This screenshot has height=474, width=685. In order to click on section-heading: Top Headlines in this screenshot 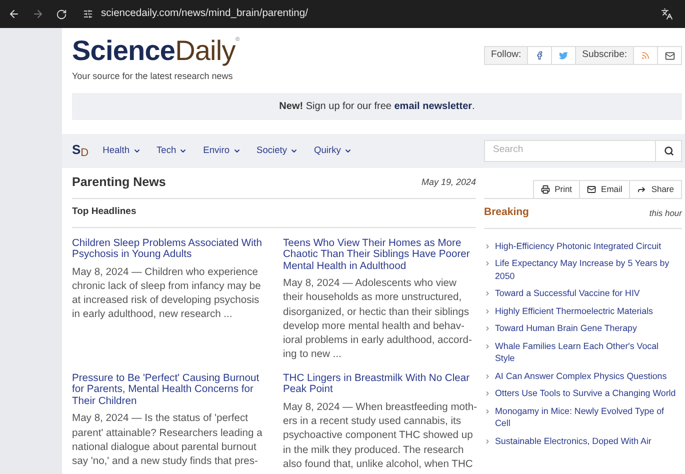, I will do `click(104, 212)`.